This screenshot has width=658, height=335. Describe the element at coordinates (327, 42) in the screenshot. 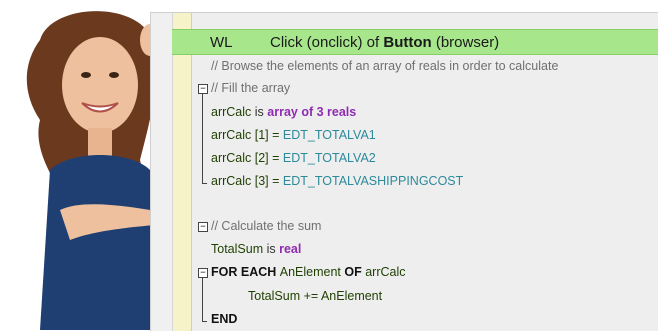

I see `event-prefix: Click (onclick) of` at that location.